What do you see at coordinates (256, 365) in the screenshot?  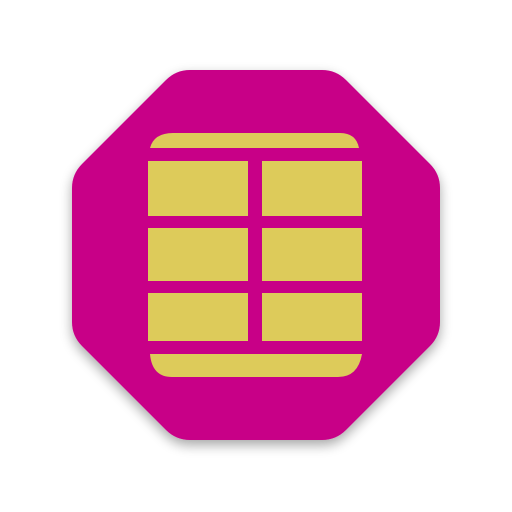 I see `chip-bottom-bar` at bounding box center [256, 365].